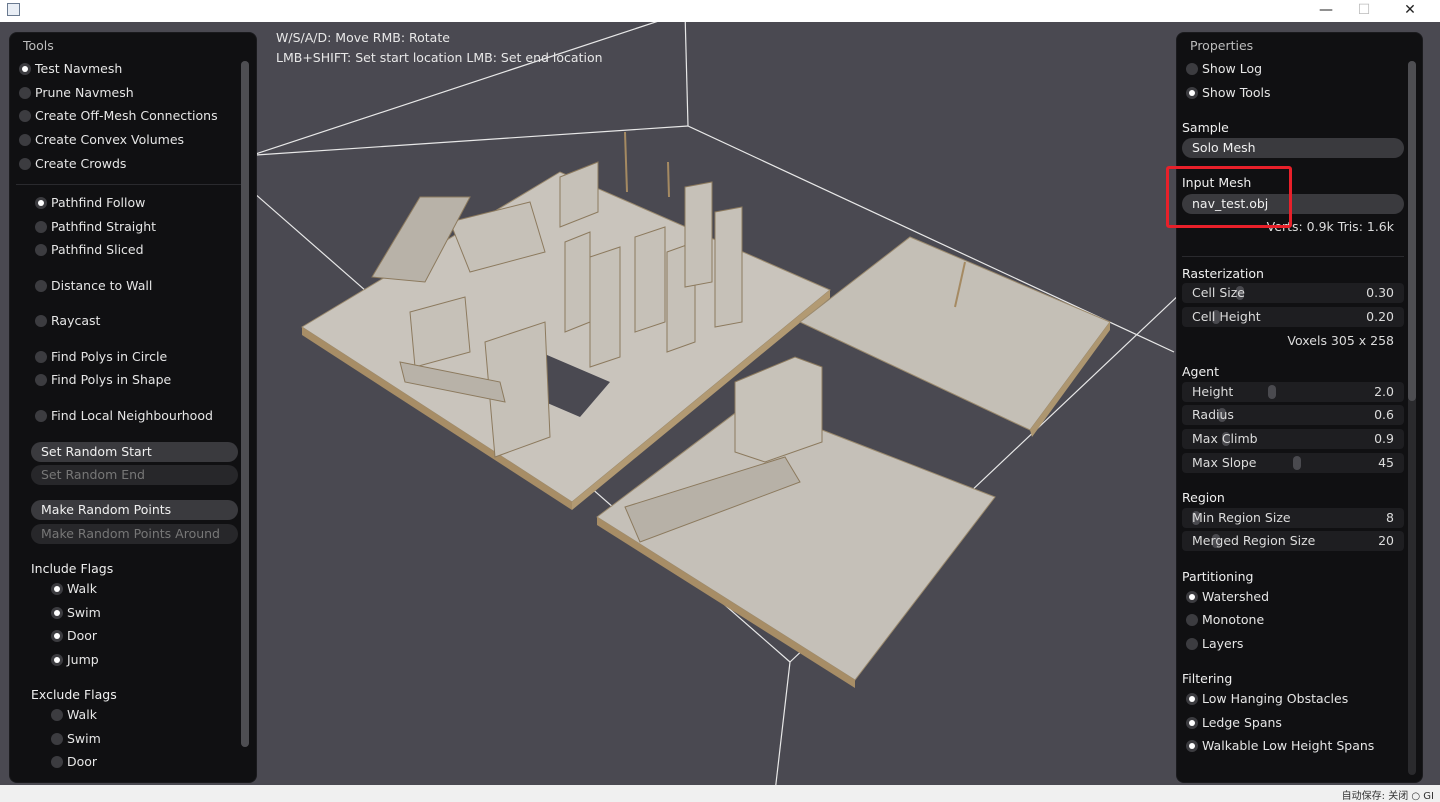 The width and height of the screenshot is (1440, 802). What do you see at coordinates (1229, 197) in the screenshot?
I see `input-mesh-highlight` at bounding box center [1229, 197].